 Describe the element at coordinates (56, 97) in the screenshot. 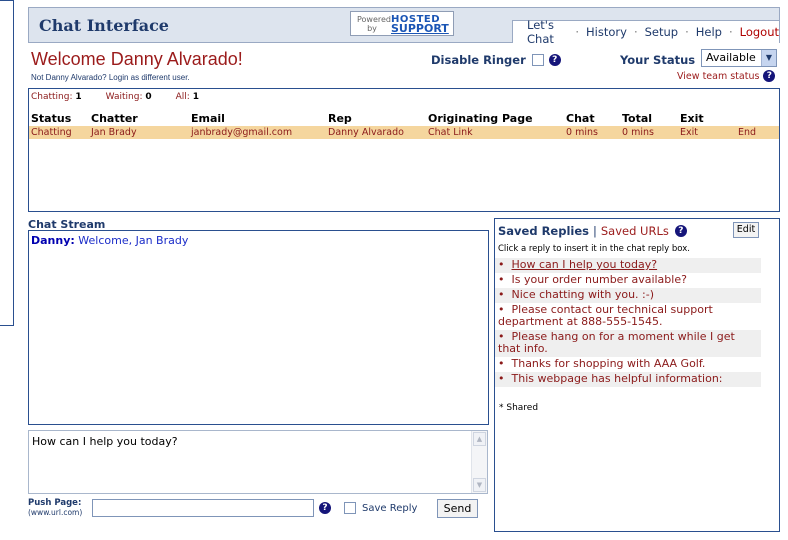

I see `count-chatting: Chatting: 1` at that location.